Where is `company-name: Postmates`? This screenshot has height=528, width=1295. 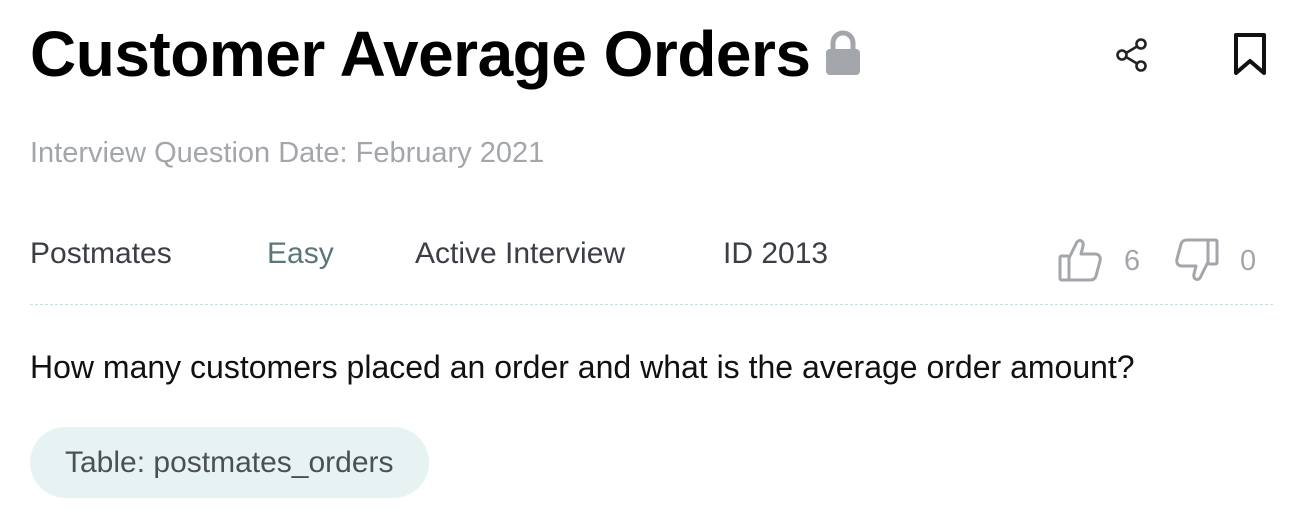
company-name: Postmates is located at coordinates (101, 254).